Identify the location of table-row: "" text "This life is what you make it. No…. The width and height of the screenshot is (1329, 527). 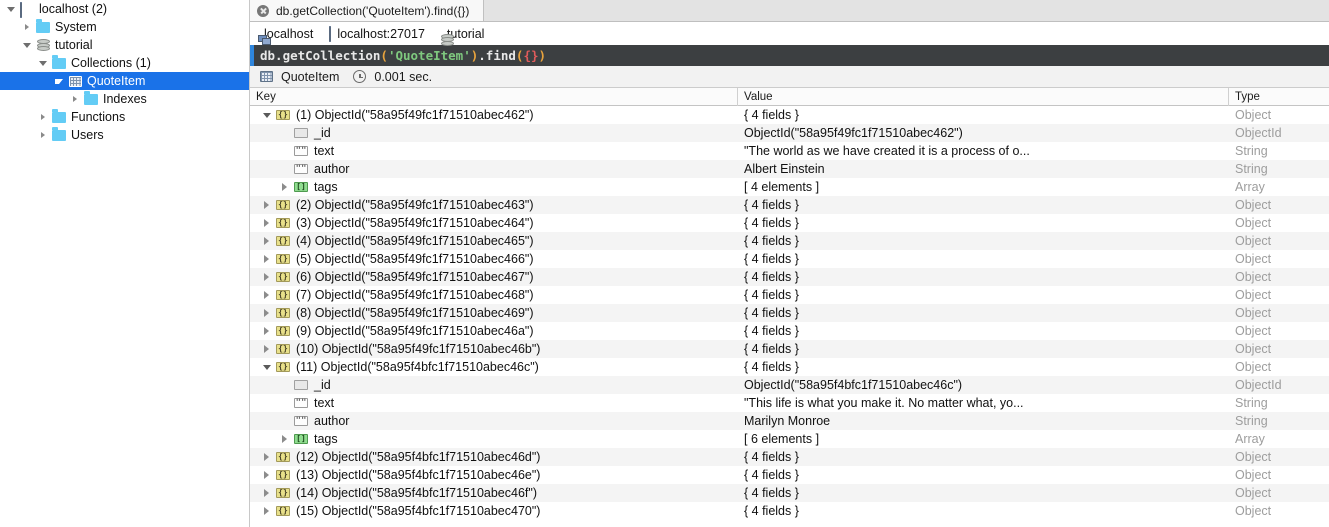
(789, 403).